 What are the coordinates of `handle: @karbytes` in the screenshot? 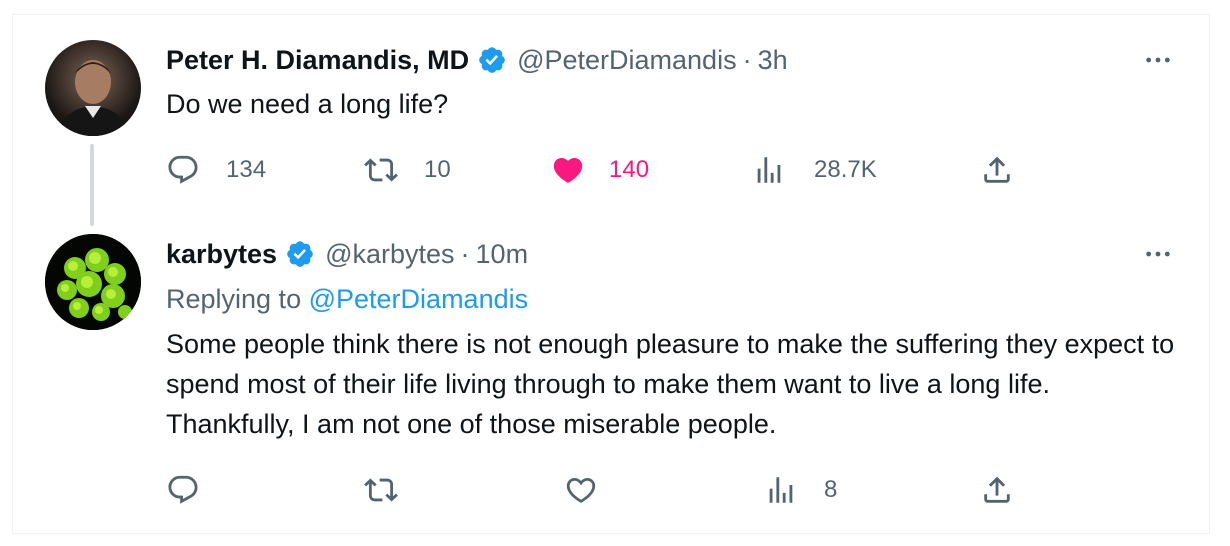 It's located at (389, 254).